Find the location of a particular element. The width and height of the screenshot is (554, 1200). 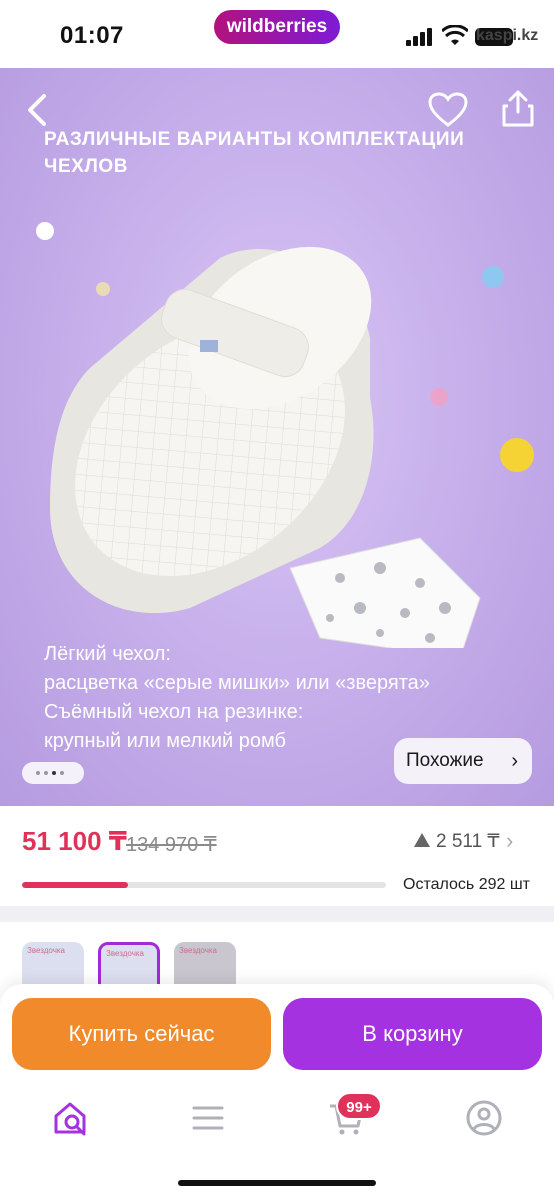

back-arrow-icon is located at coordinates (38, 110).